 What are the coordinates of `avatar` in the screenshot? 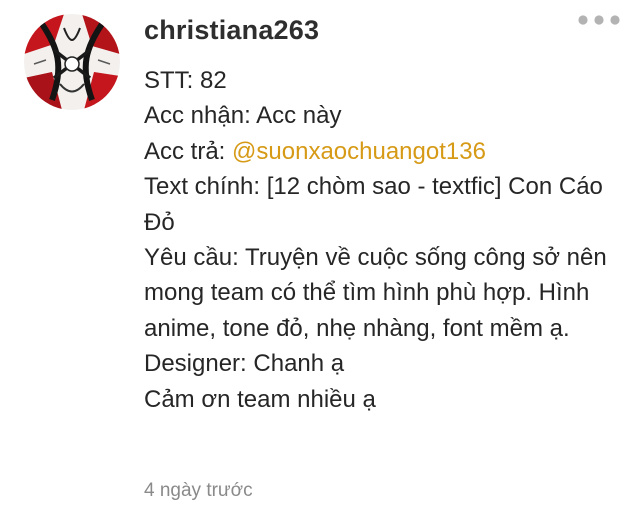 It's located at (72, 62).